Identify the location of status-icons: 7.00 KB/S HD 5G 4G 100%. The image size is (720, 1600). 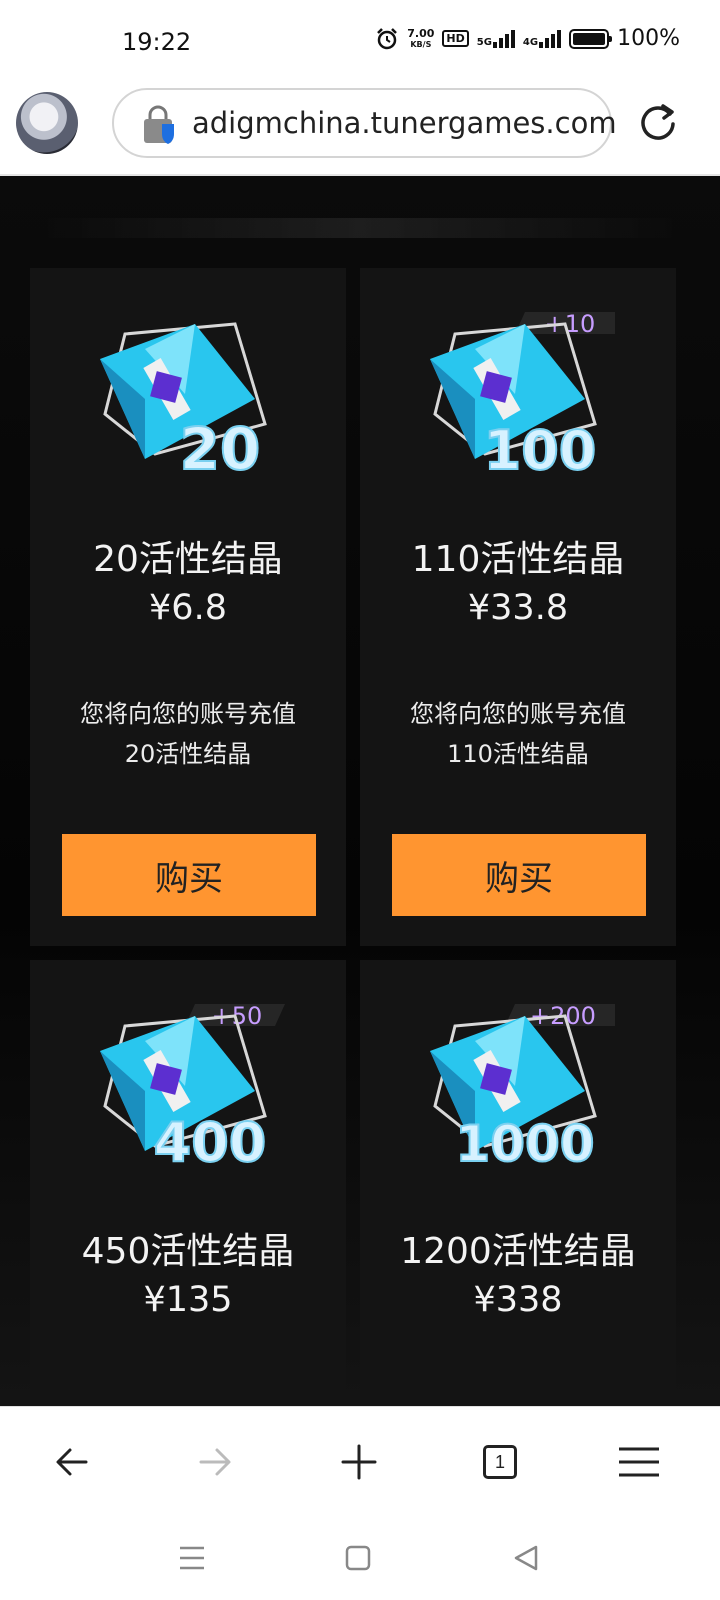
(527, 38).